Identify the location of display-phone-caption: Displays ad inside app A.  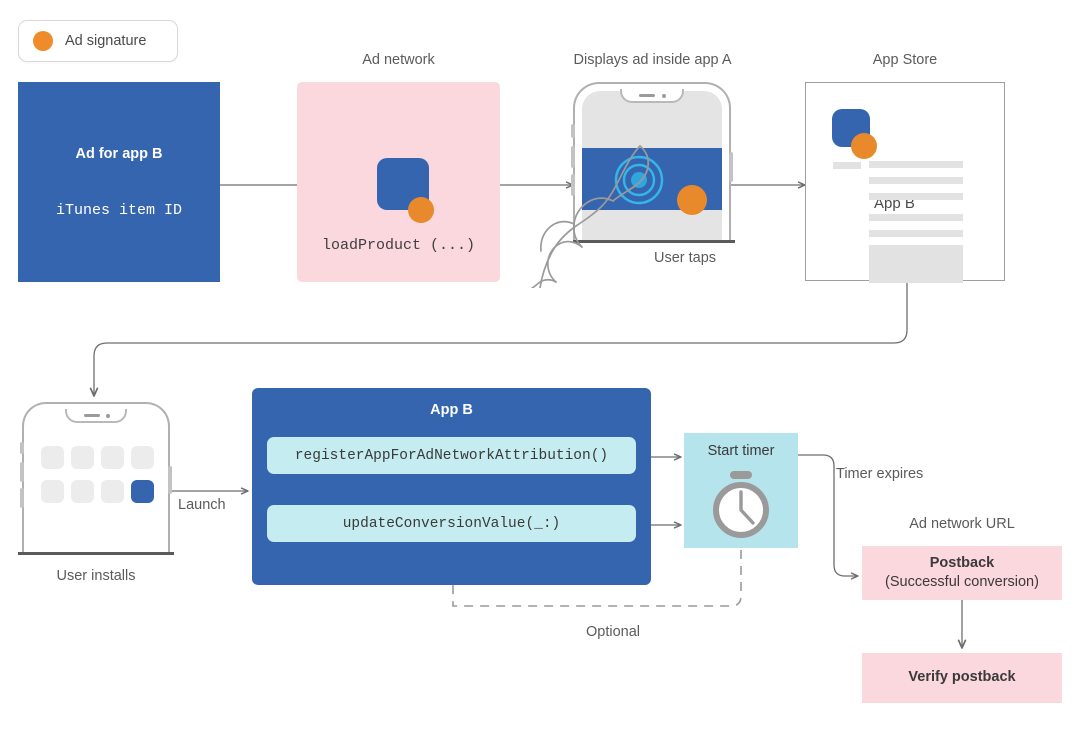
(652, 60).